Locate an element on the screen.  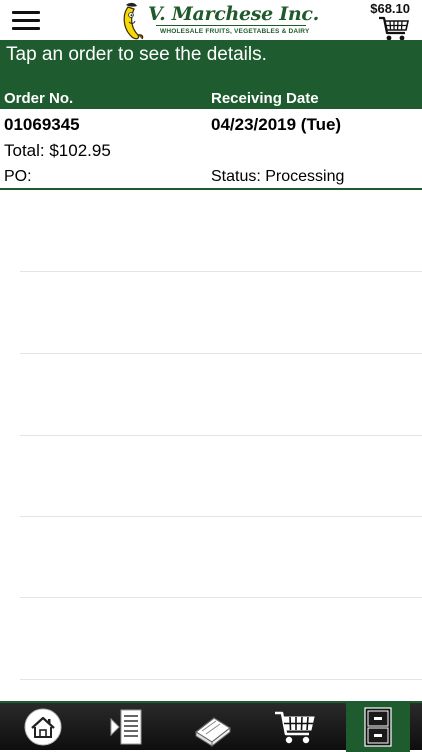
row-divider is located at coordinates (211, 189).